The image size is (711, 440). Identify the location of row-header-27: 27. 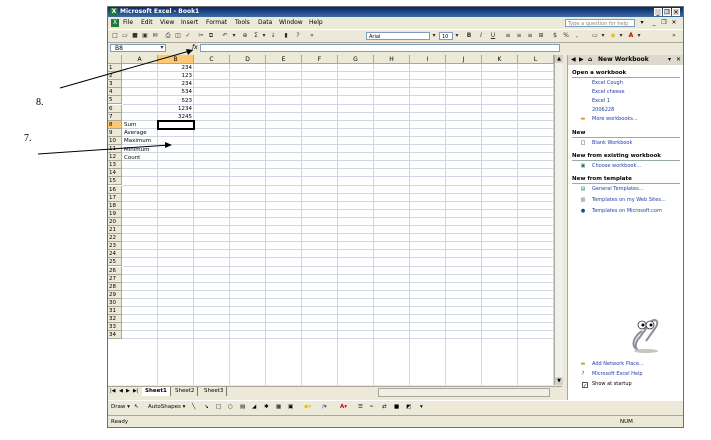
(115, 278).